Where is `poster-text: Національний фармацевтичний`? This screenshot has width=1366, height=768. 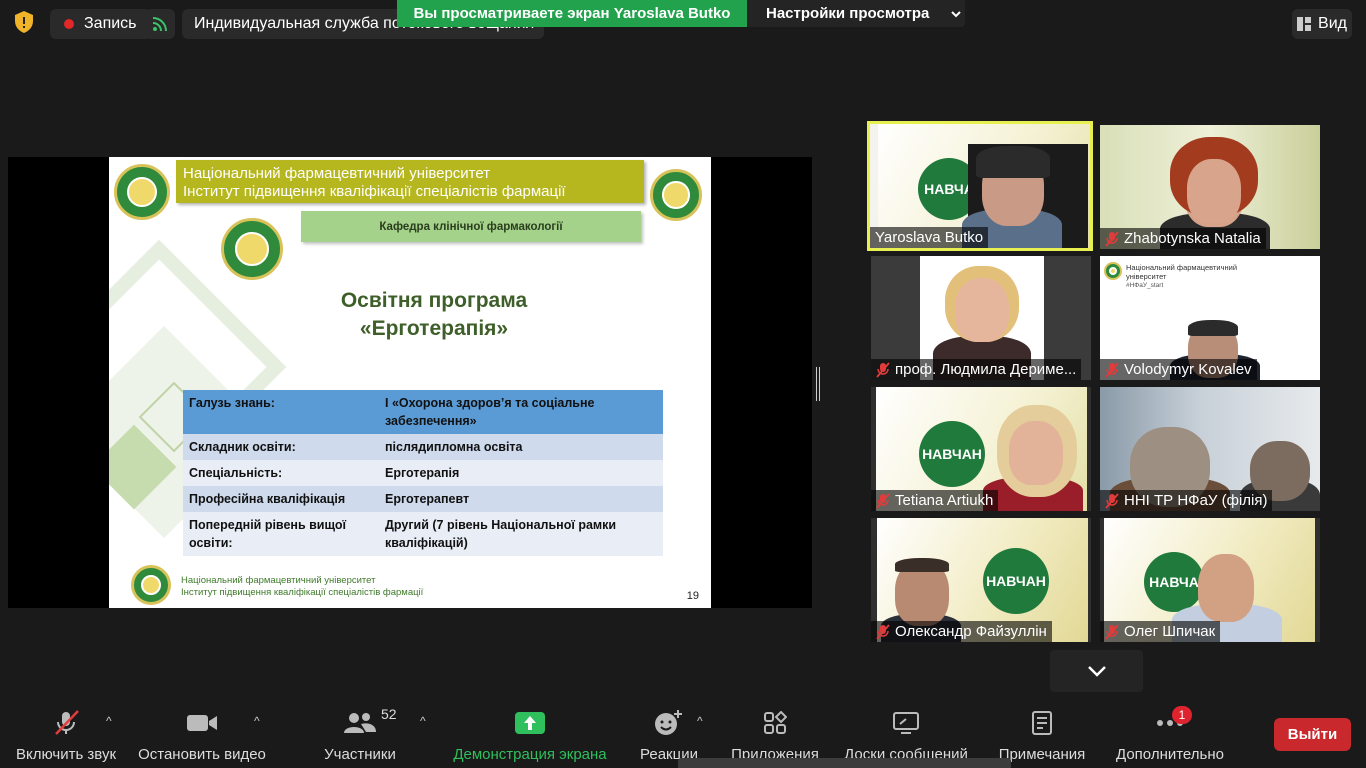 poster-text: Національний фармацевтичний is located at coordinates (1182, 267).